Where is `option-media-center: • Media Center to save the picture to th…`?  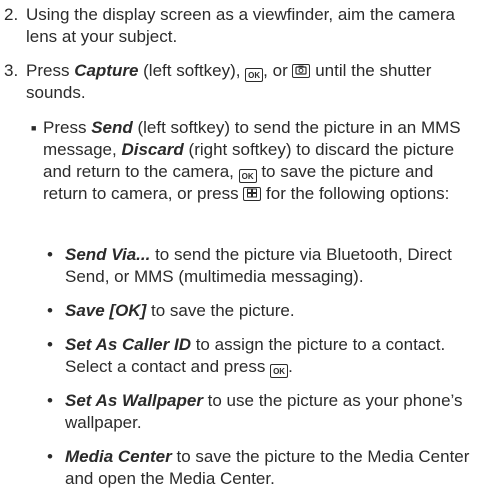 option-media-center: • Media Center to save the picture to th… is located at coordinates (258, 467).